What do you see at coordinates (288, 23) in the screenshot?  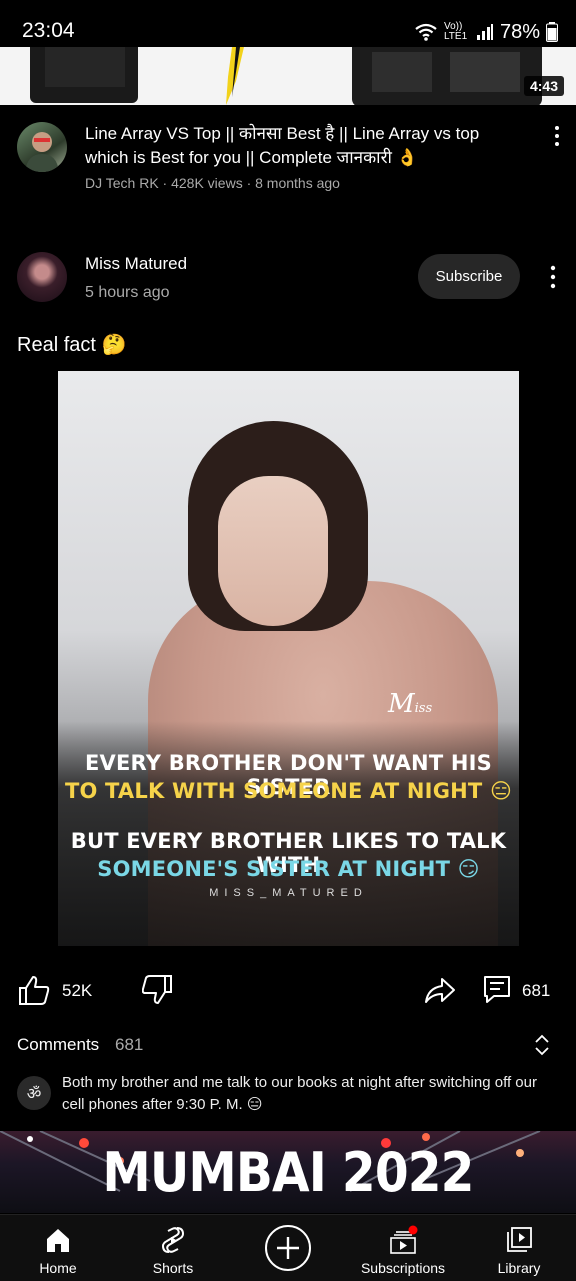 I see `status-bar: 23:04 Vo)) LTE1 78%` at bounding box center [288, 23].